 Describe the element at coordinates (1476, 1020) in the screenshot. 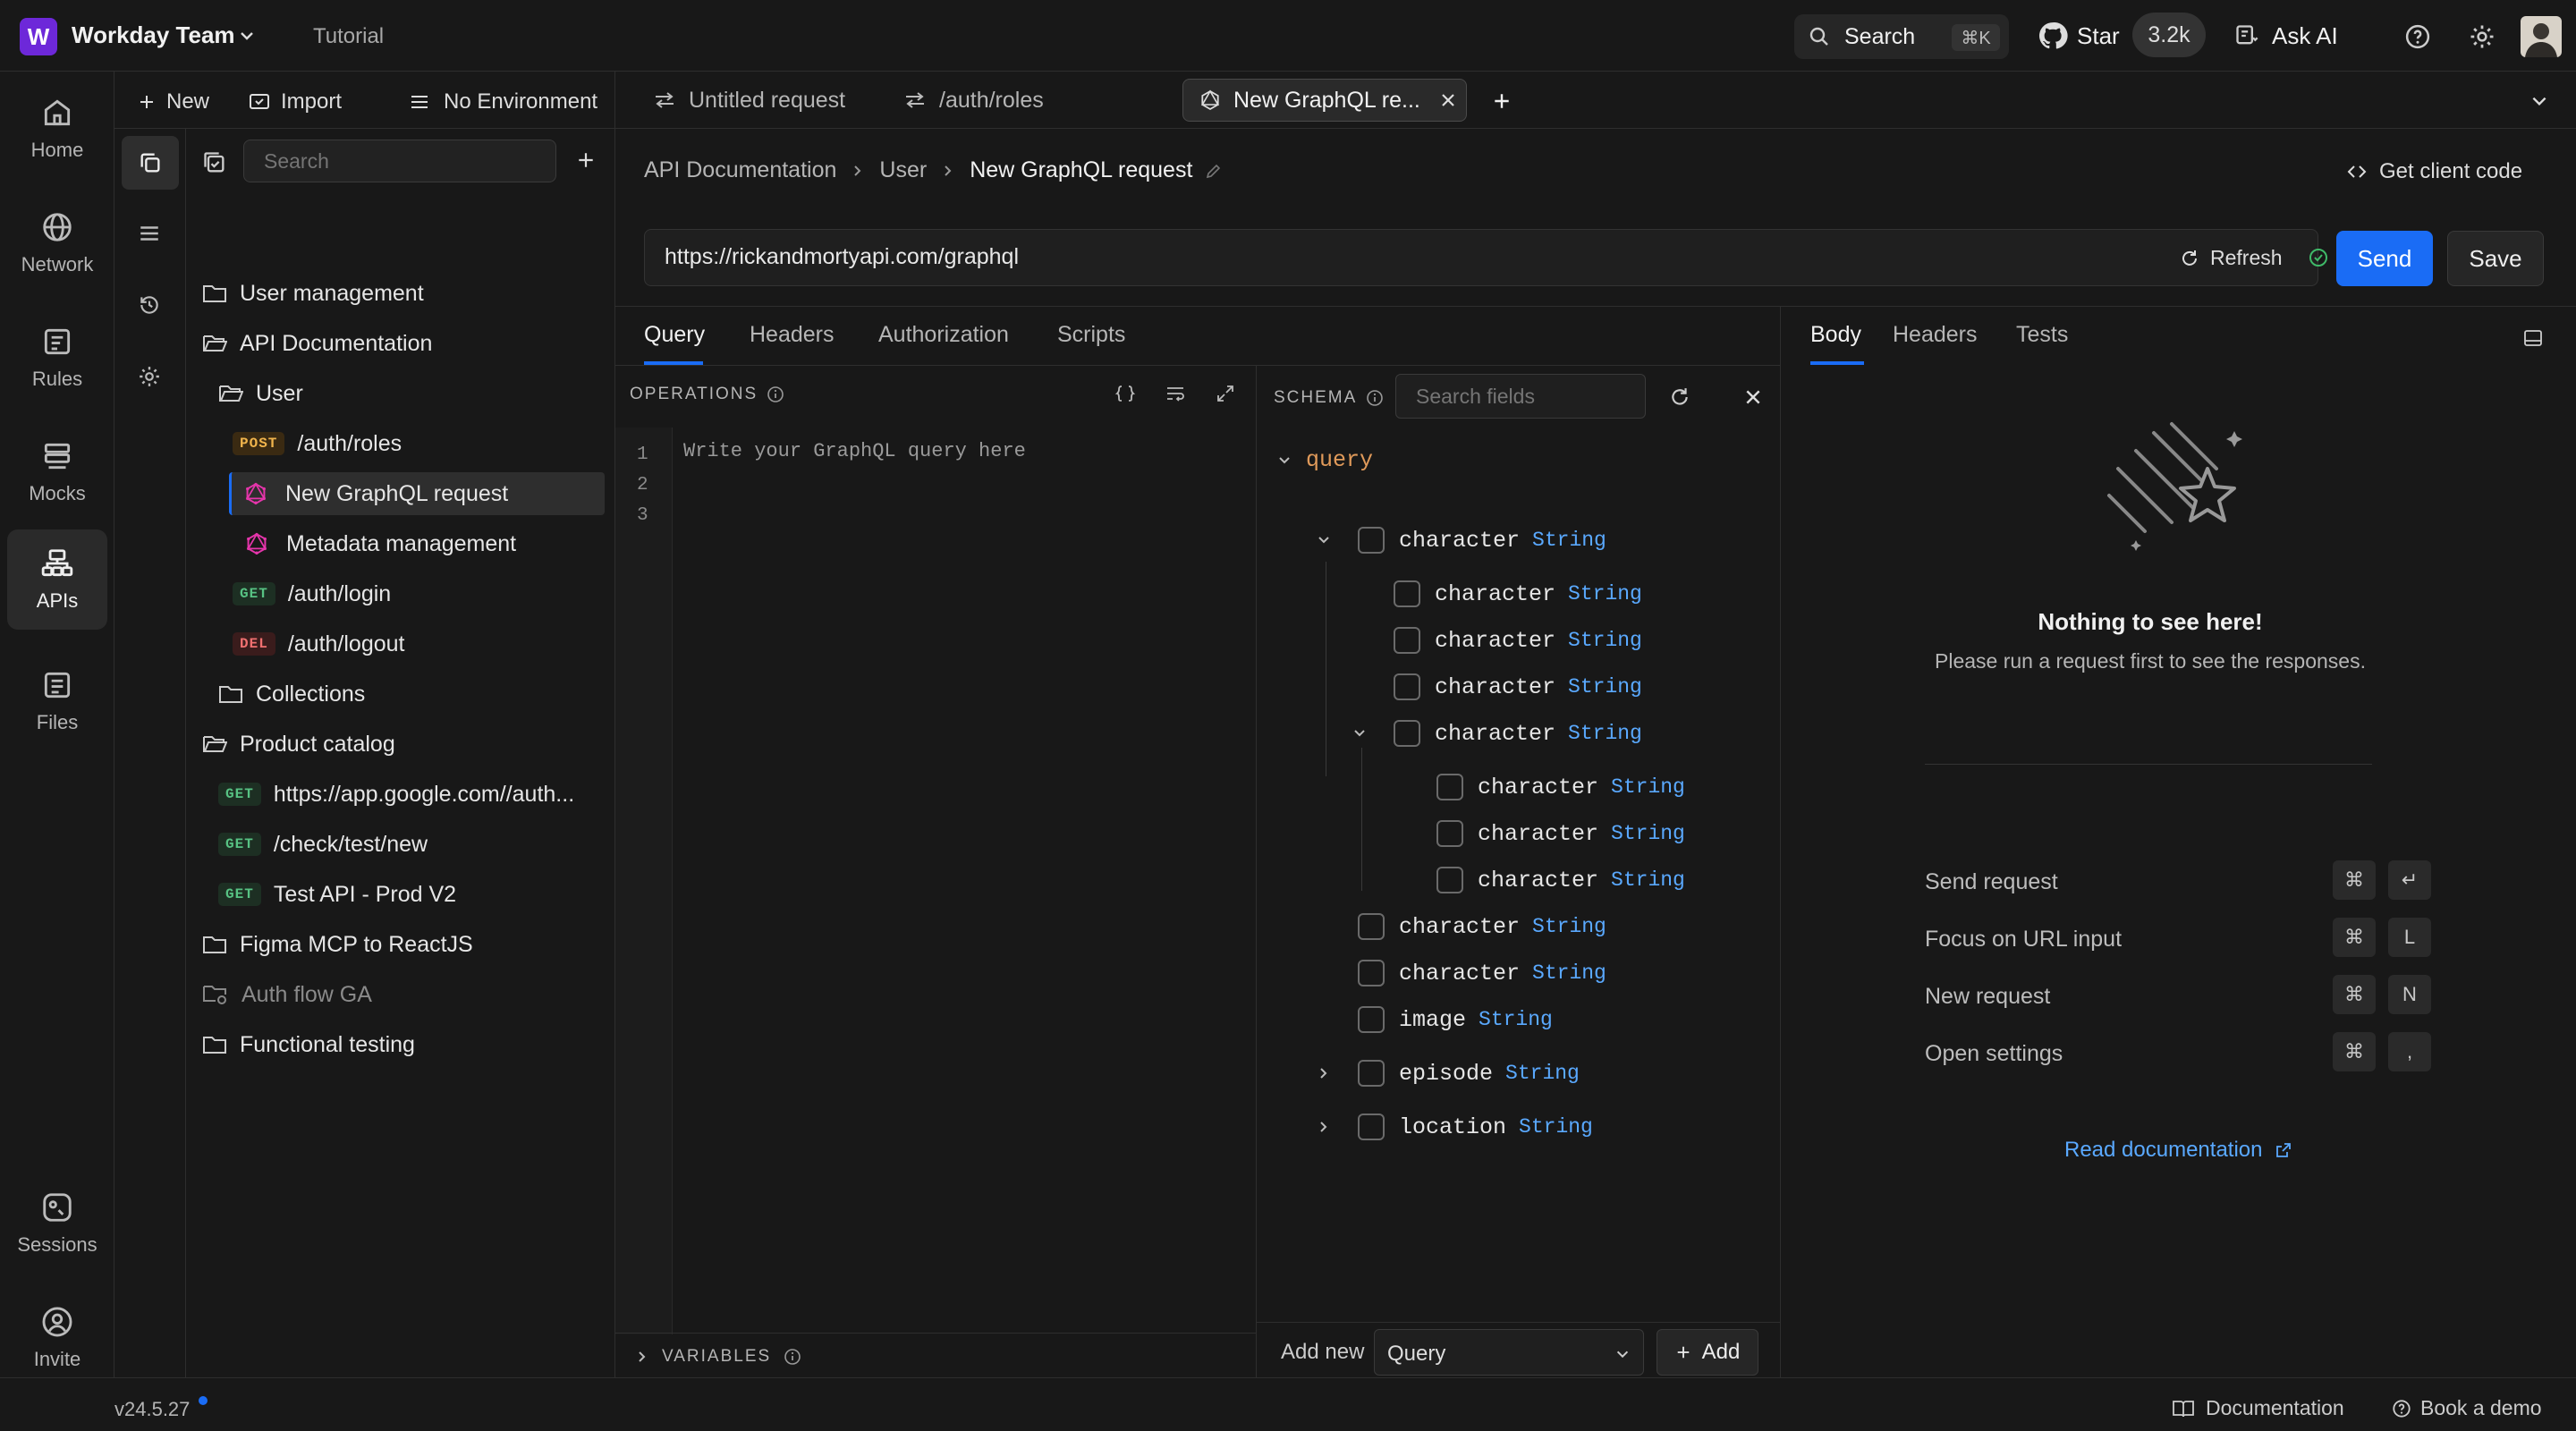

I see `schema-field: image String` at that location.